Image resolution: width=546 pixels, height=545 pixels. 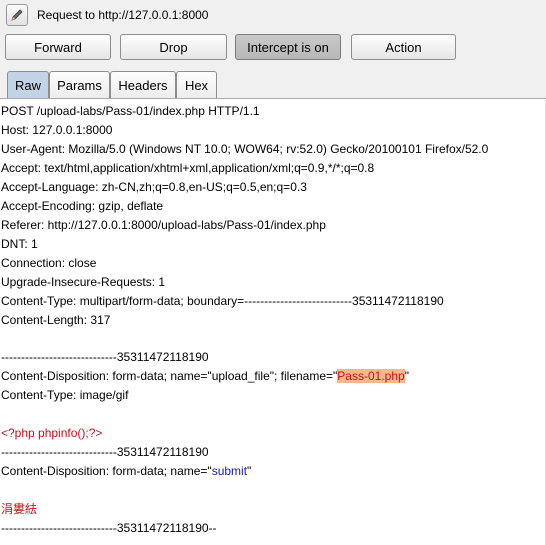 I want to click on edit-request-button, so click(x=17, y=15).